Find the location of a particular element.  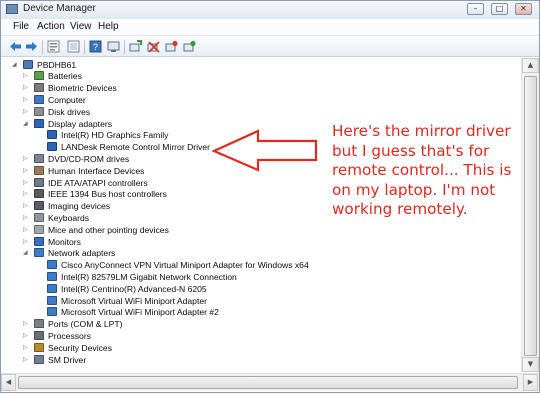

annotation-line: on my laptop. I'm not is located at coordinates (414, 189).